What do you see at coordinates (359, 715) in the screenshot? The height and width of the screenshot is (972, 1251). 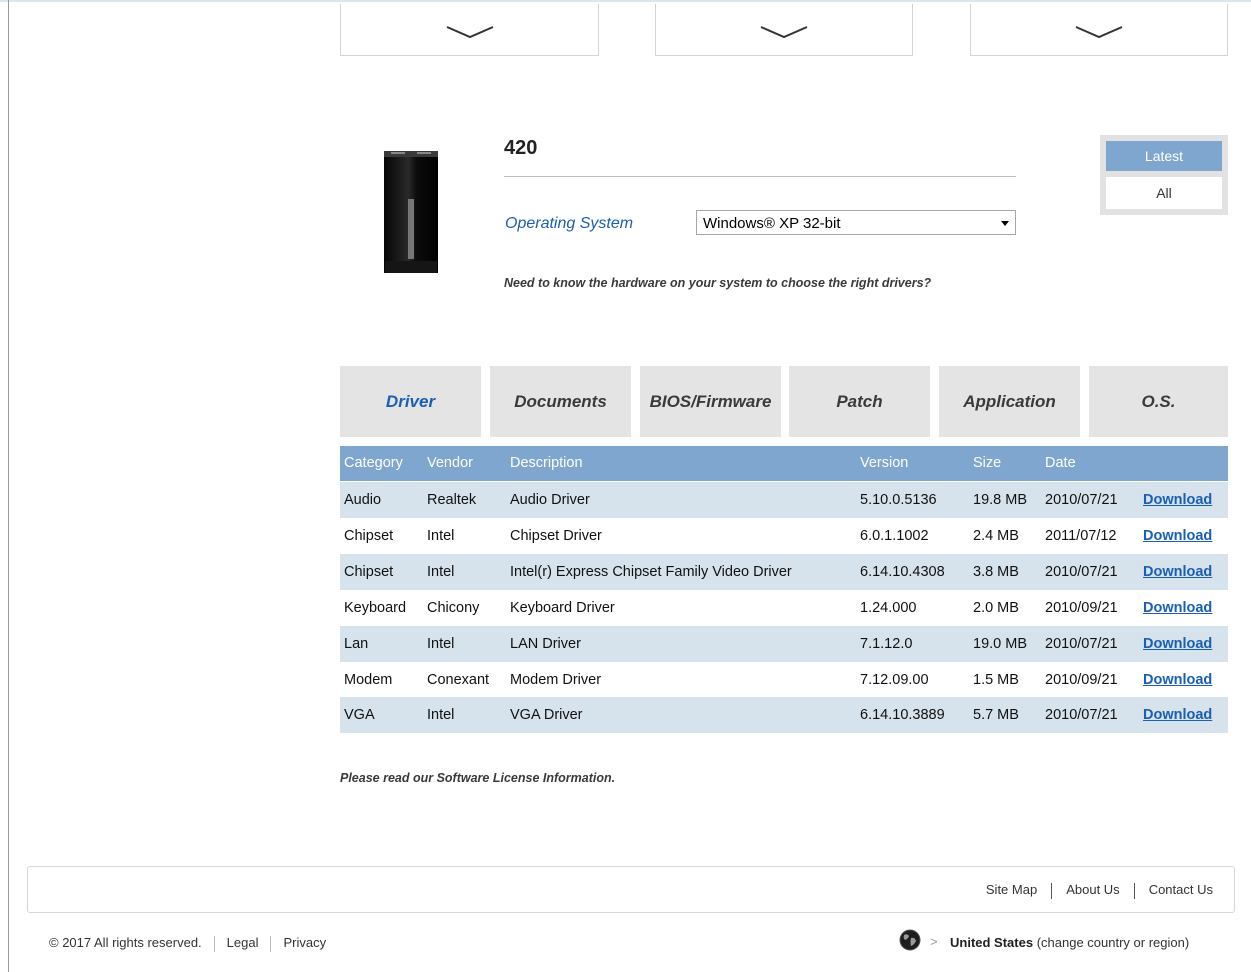 I see `row-category: VGA` at bounding box center [359, 715].